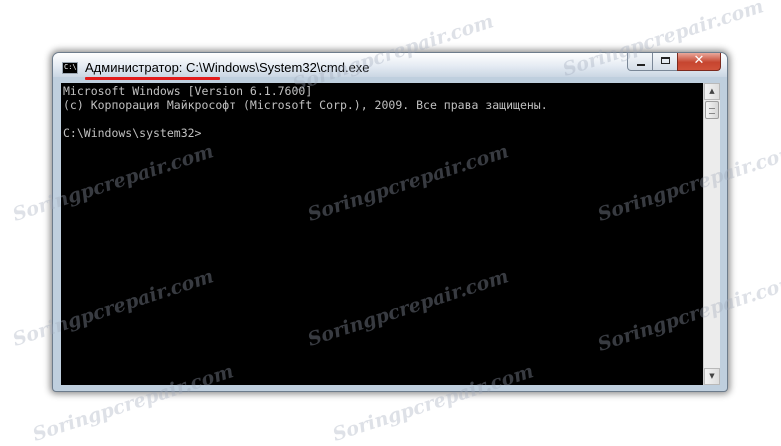  I want to click on console-line: Microsoft Windows [Version 6.1.7600], so click(188, 91).